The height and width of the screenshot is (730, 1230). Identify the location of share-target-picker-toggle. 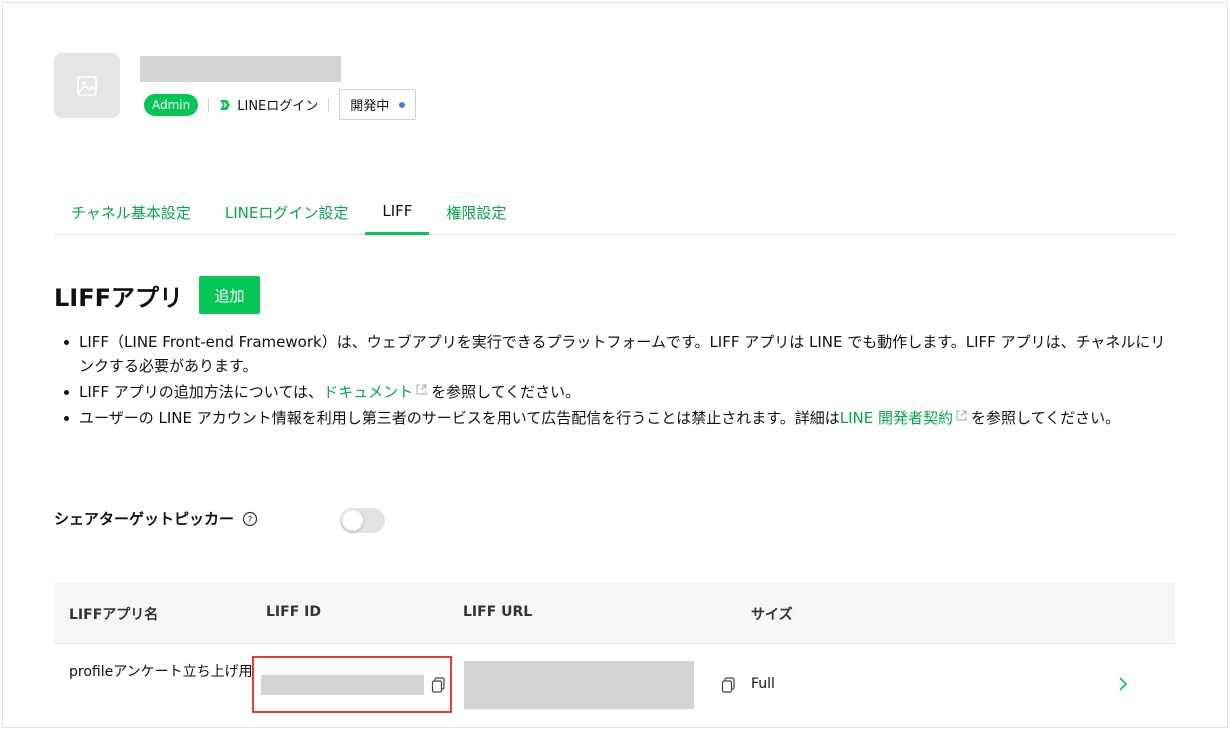
(362, 520).